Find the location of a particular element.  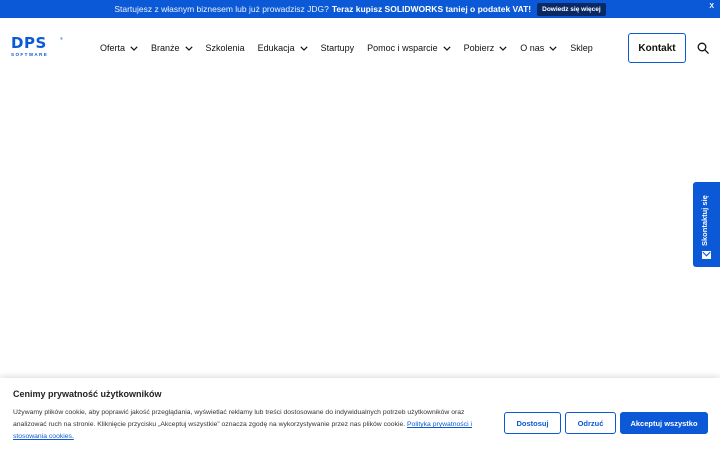

reject-button: Odrzuć is located at coordinates (590, 423).